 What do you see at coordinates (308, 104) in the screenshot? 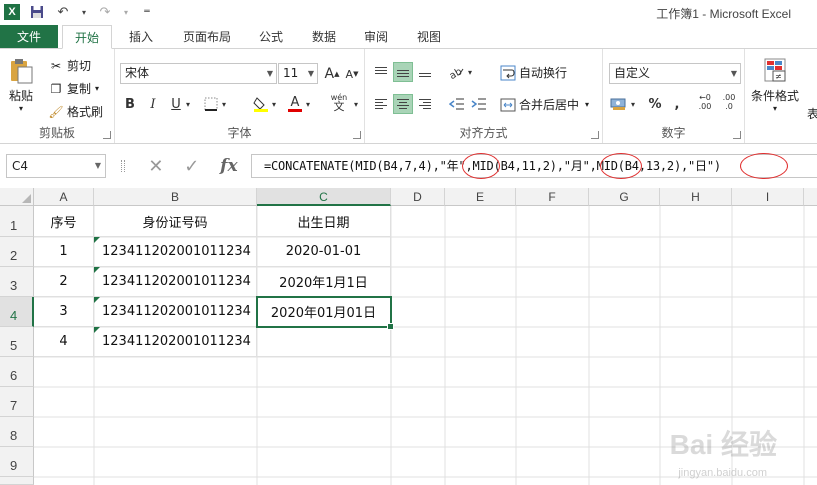
I see `font-color-dropdown-icon: ▾` at bounding box center [308, 104].